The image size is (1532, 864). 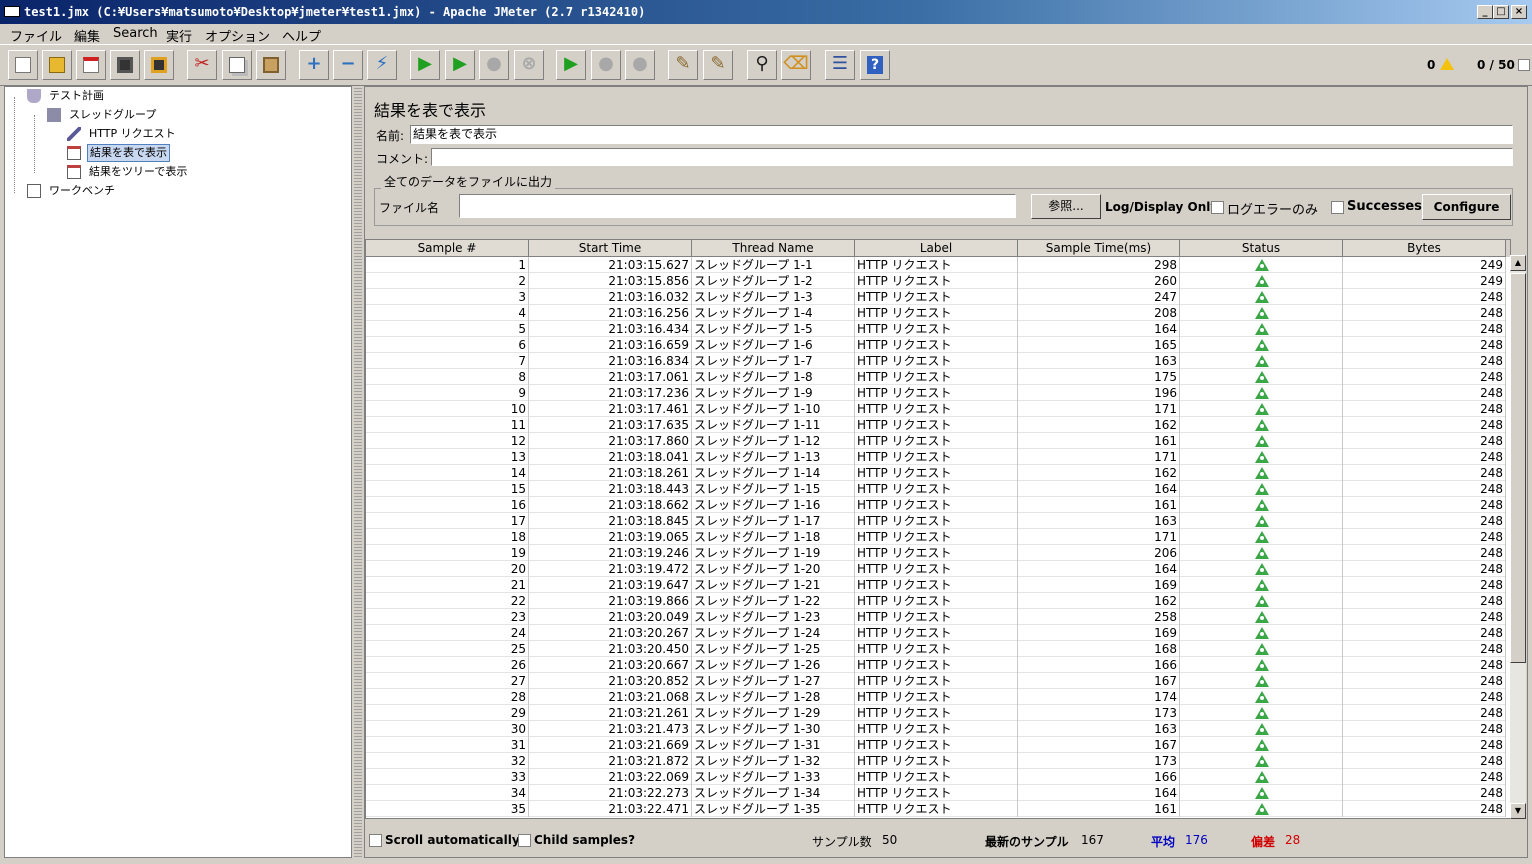 I want to click on save-as-button, so click(x=159, y=65).